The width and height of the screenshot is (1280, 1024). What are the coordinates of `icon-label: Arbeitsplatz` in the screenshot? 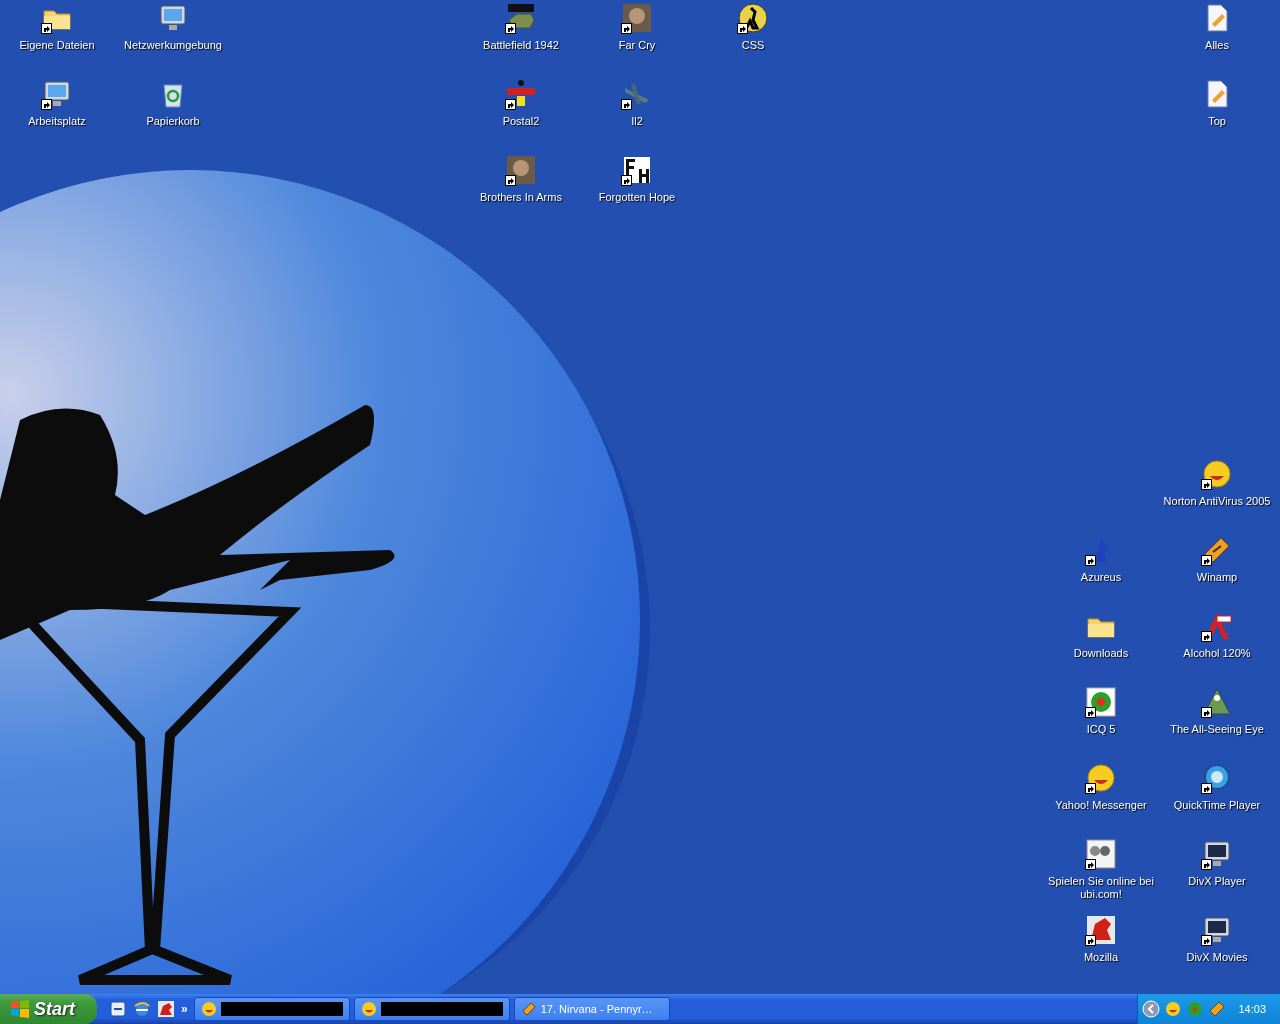 It's located at (57, 121).